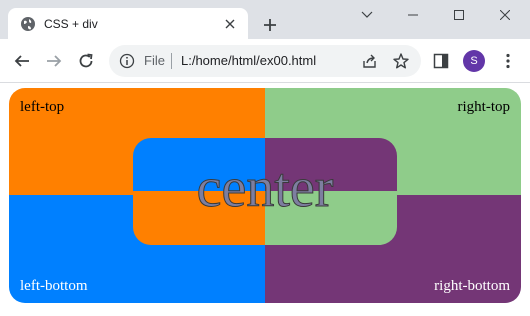  Describe the element at coordinates (127, 61) in the screenshot. I see `info-icon` at that location.